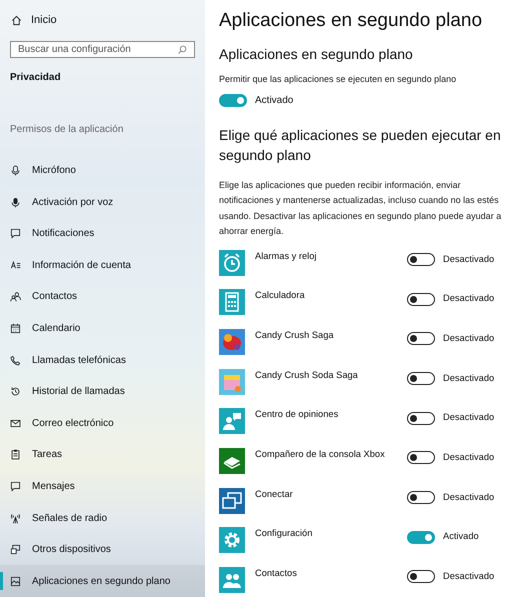 This screenshot has width=506, height=597. Describe the element at coordinates (307, 374) in the screenshot. I see `app-name: Candy Crush Soda Saga` at that location.